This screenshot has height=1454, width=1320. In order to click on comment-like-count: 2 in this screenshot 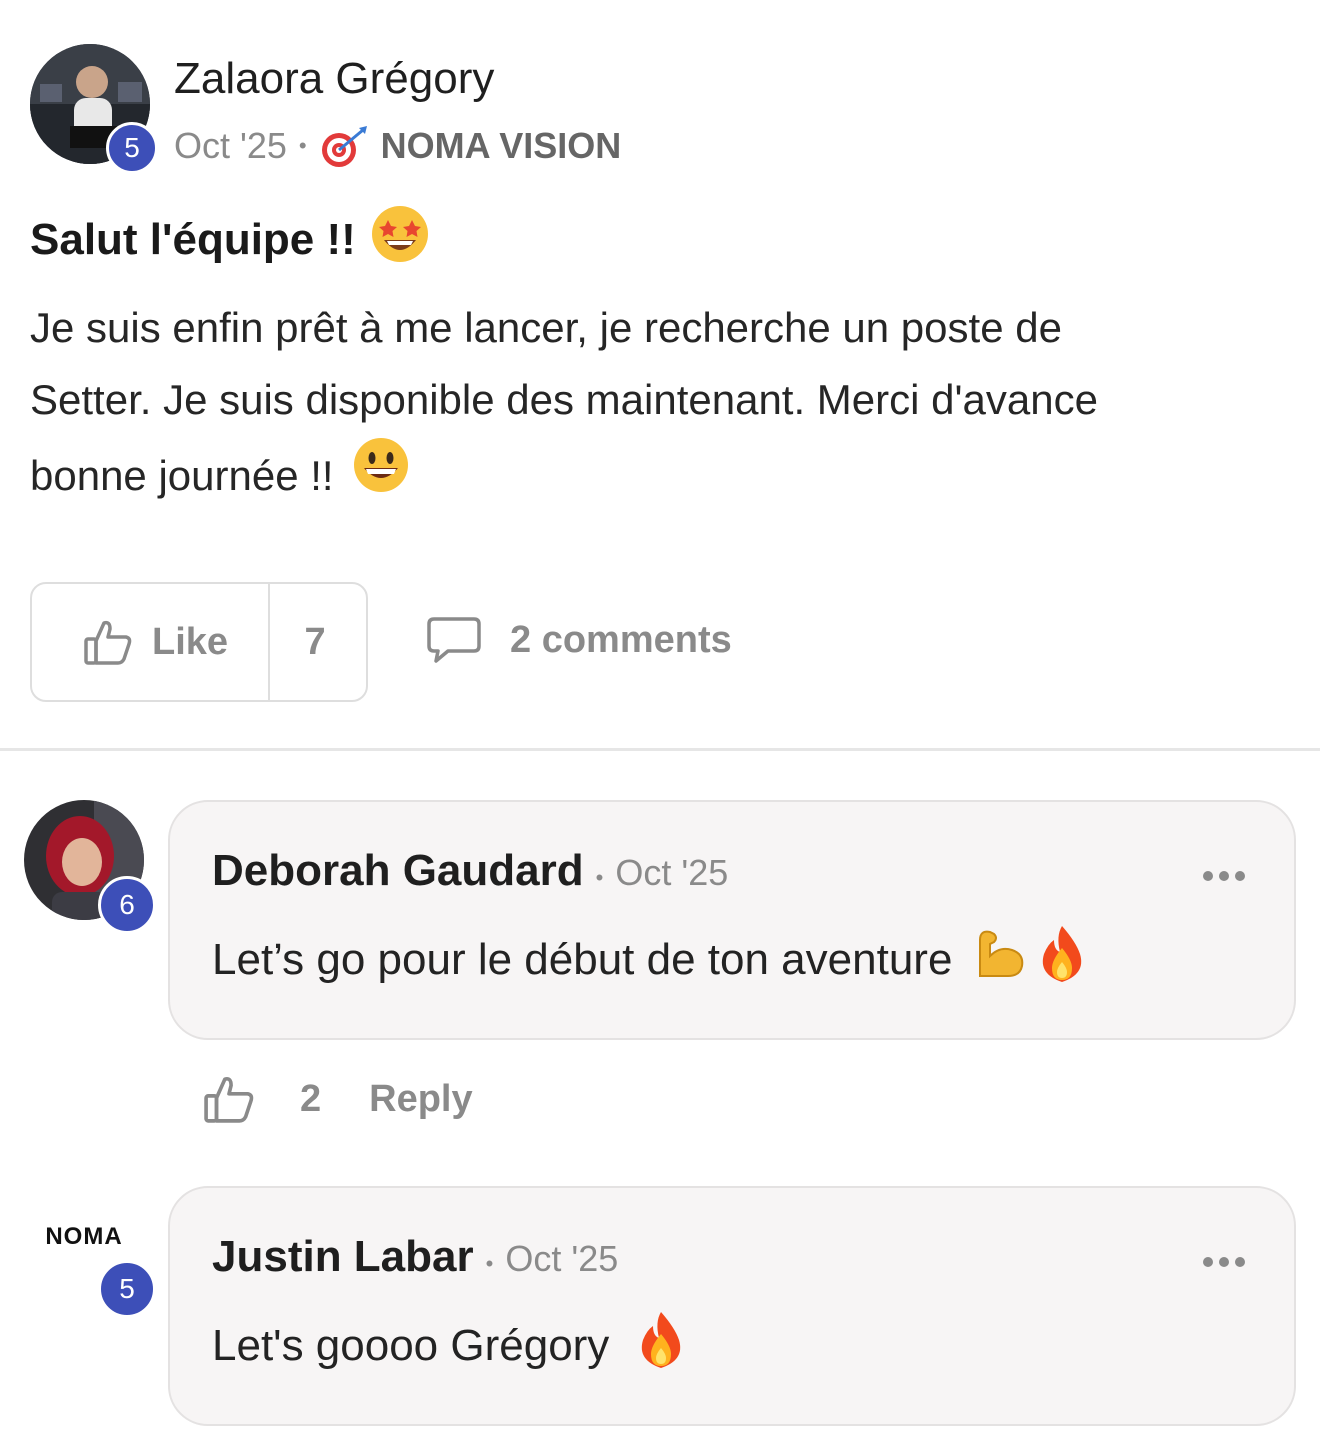, I will do `click(311, 1098)`.